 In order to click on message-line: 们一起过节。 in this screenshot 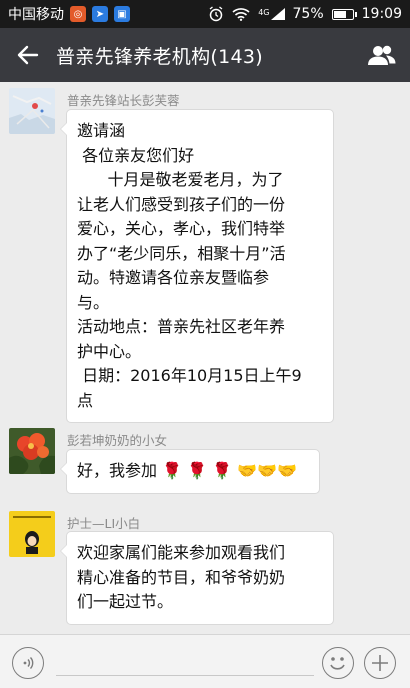, I will do `click(125, 601)`.